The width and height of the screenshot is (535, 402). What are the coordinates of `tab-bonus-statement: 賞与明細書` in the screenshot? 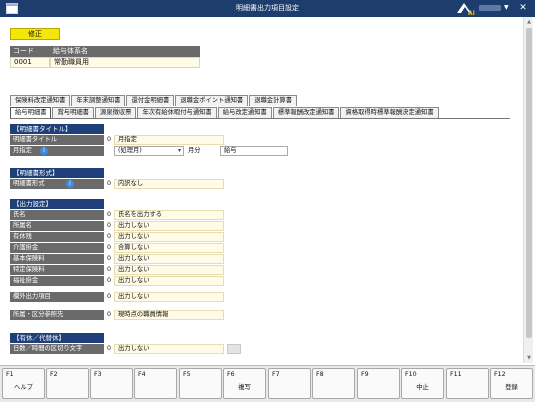 It's located at (73, 112).